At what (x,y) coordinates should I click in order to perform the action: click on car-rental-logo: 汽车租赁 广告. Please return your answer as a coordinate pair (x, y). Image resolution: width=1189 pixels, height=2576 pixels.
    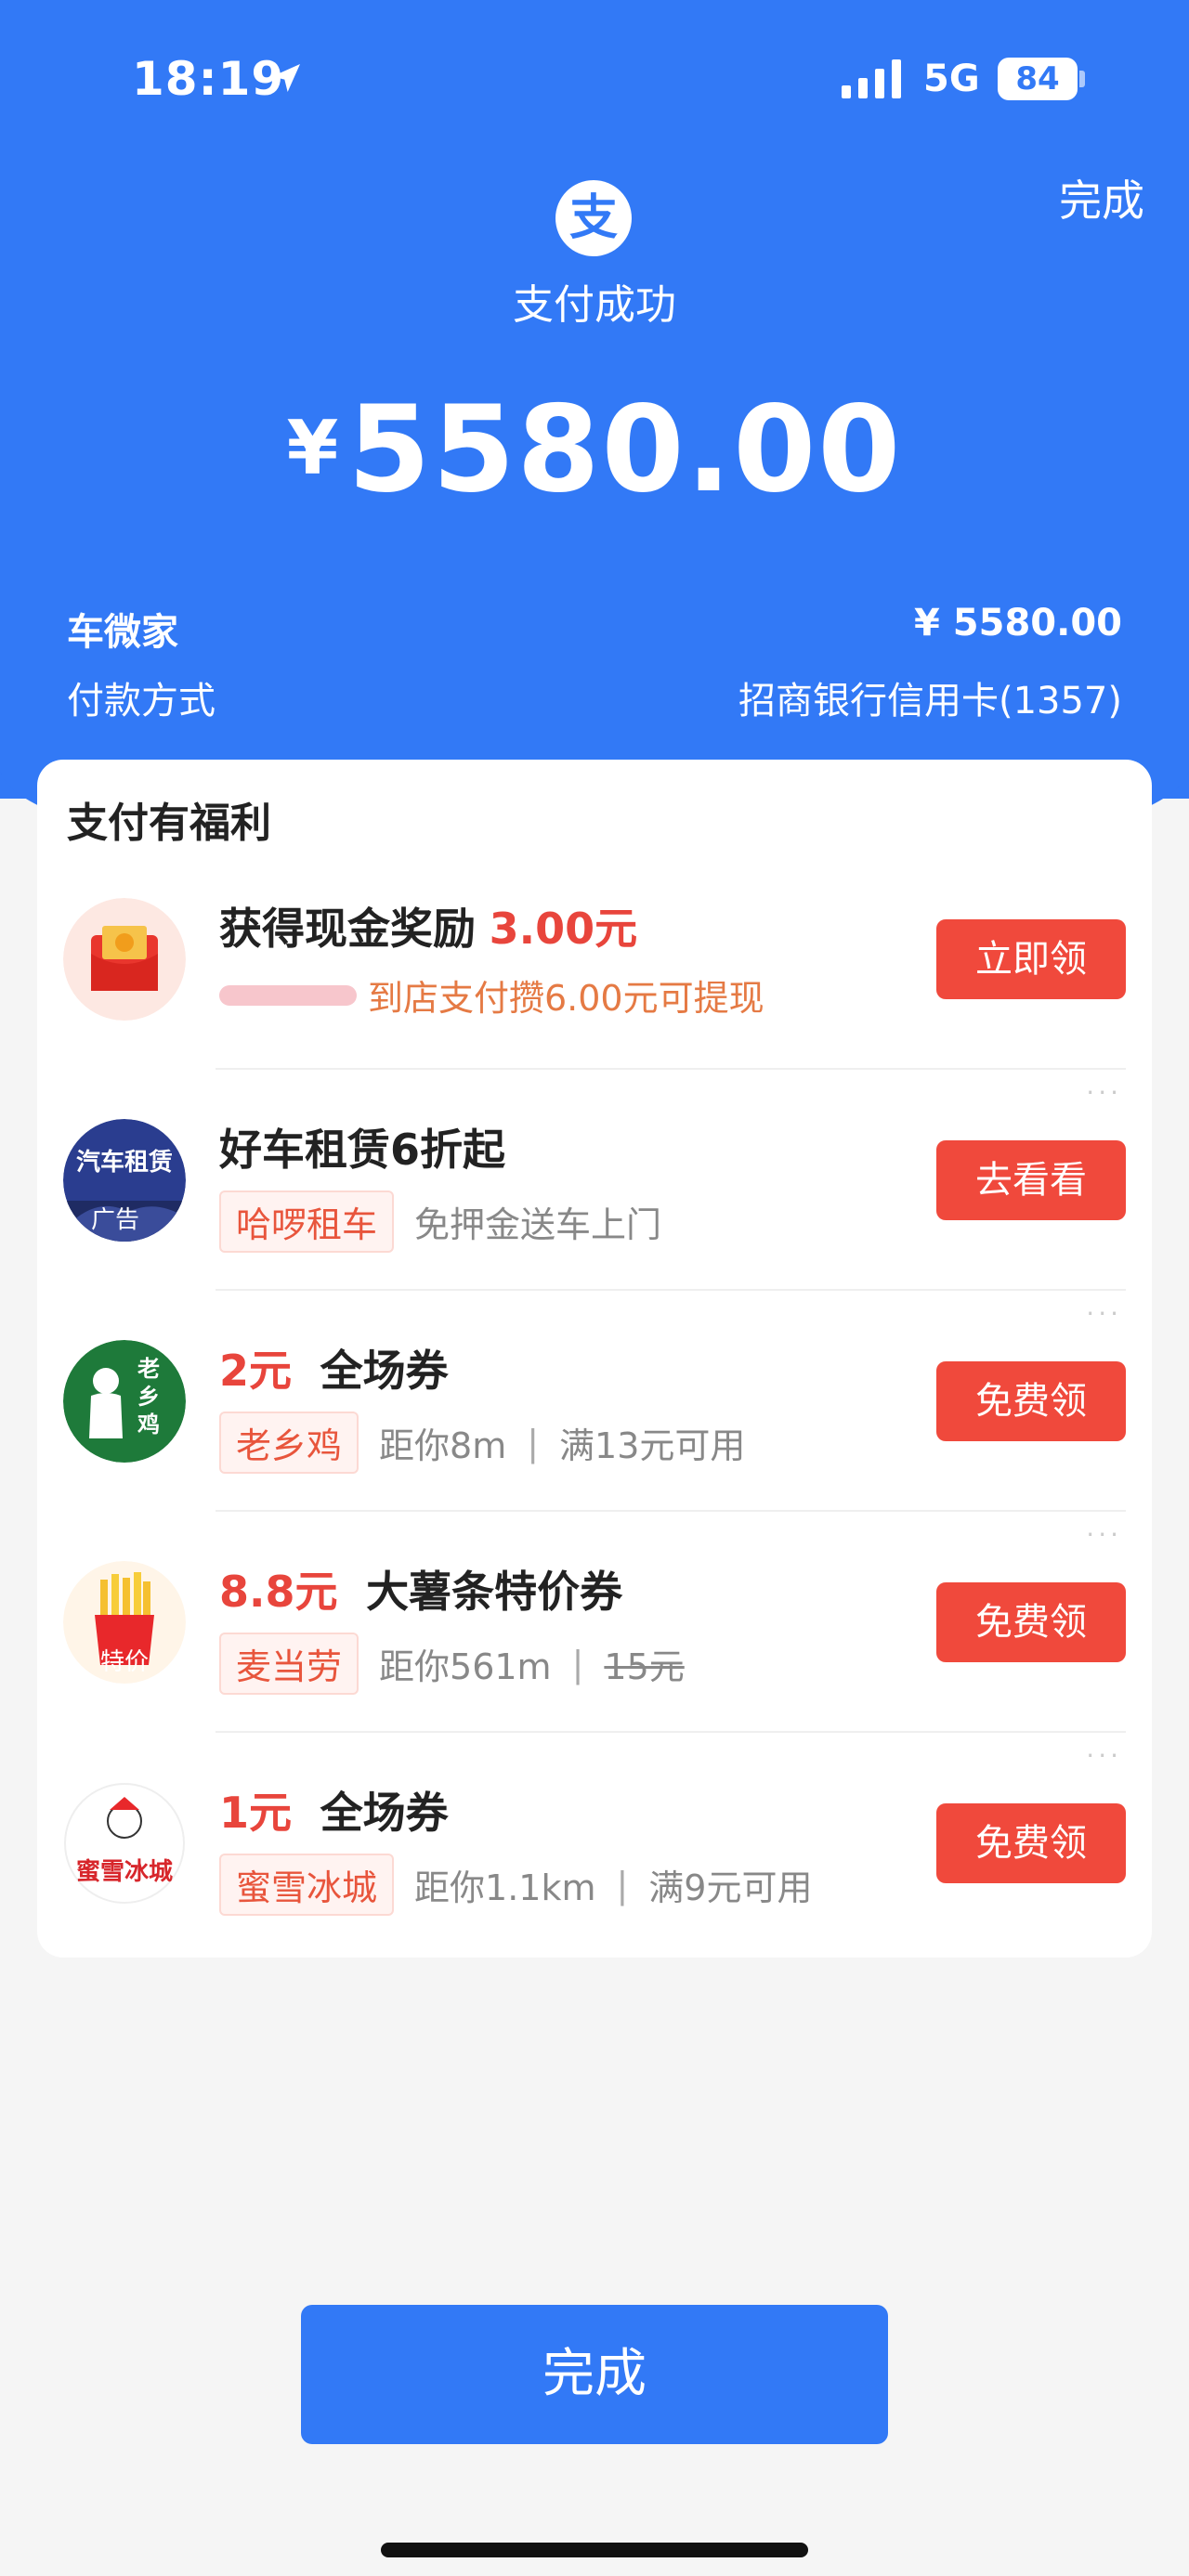
    Looking at the image, I should click on (125, 1180).